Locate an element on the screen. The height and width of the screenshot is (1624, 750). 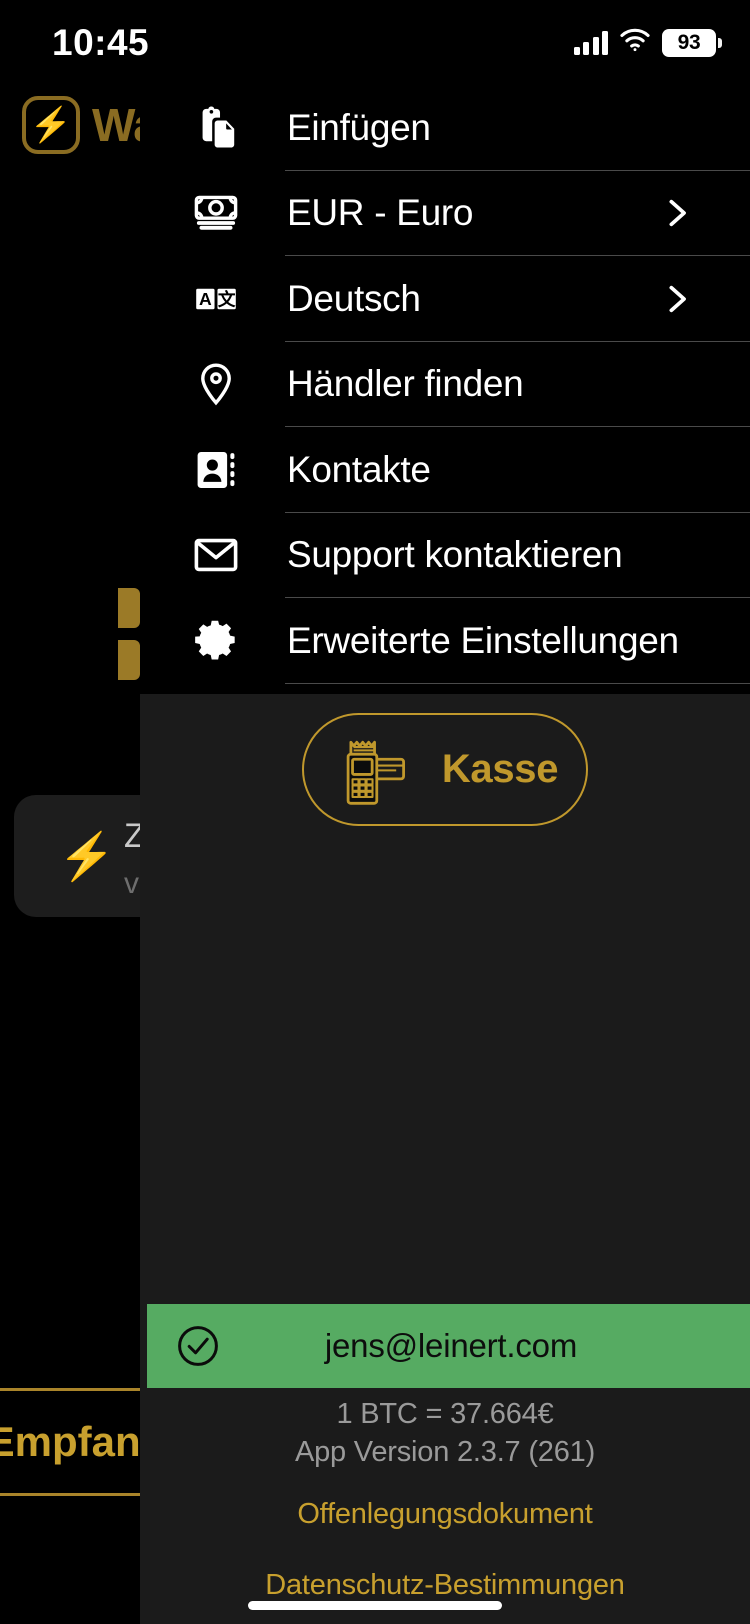
svg-text: 文 is located at coordinates (227, 299).